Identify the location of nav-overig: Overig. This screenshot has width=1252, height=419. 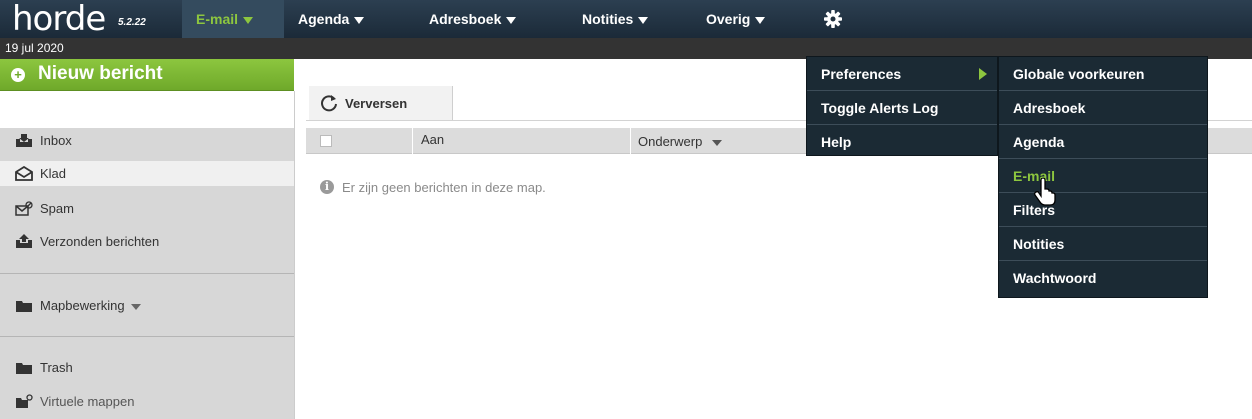
(736, 19).